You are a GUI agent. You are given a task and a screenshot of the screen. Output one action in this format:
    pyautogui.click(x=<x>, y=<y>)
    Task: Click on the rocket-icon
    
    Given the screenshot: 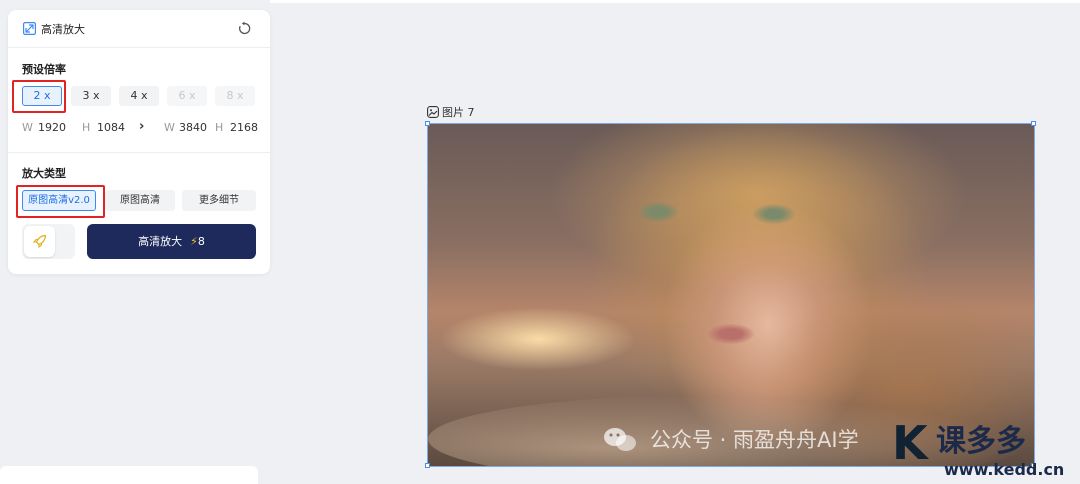 What is the action you would take?
    pyautogui.click(x=39, y=241)
    